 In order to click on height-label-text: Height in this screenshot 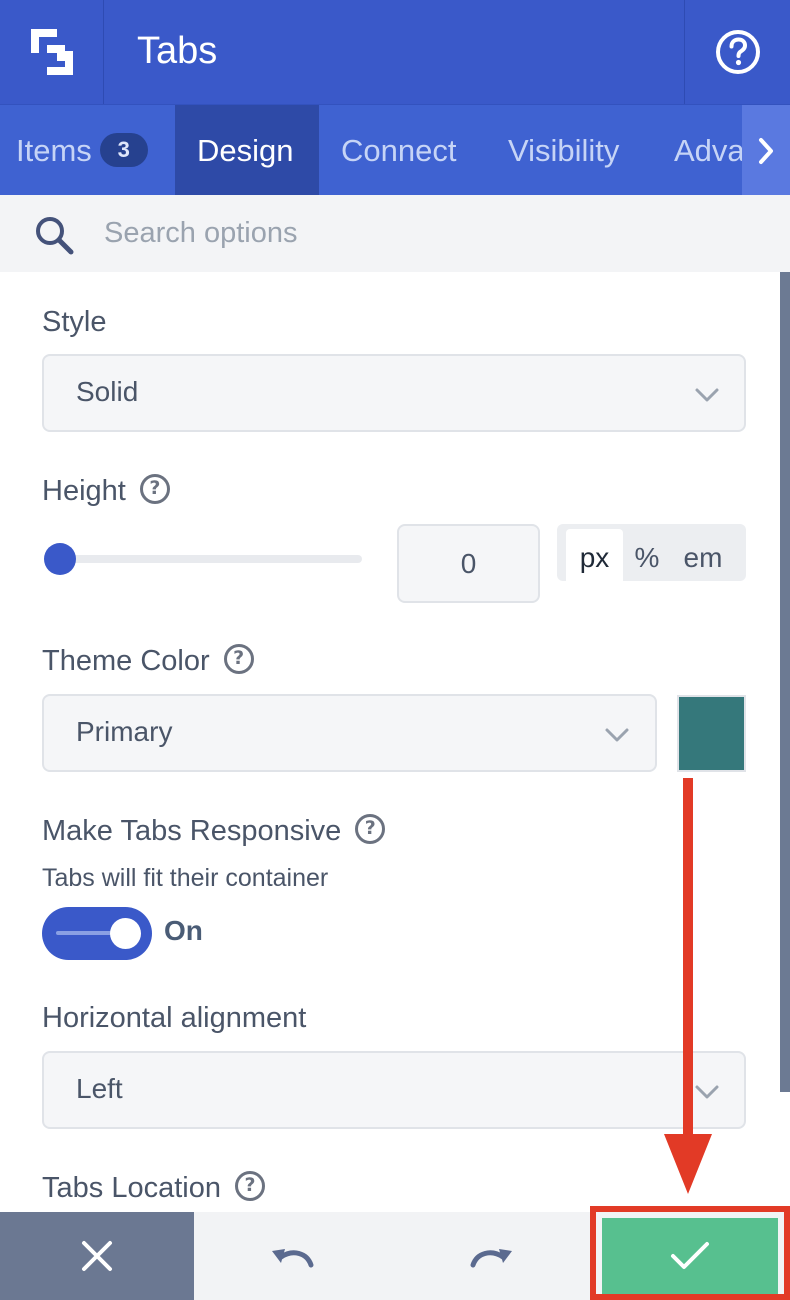, I will do `click(84, 491)`.